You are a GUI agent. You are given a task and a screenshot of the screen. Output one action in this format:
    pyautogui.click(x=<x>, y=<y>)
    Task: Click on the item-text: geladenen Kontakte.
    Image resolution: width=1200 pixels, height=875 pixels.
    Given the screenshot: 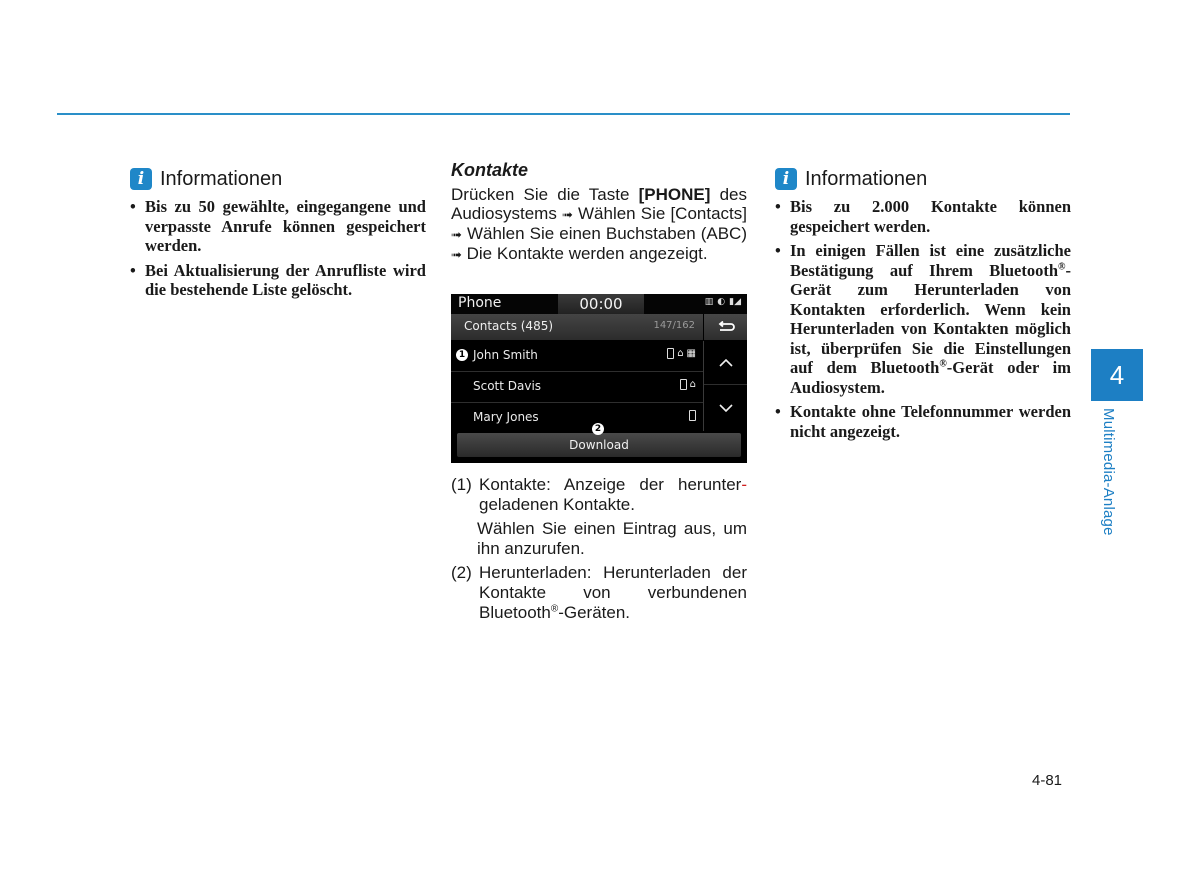 What is the action you would take?
    pyautogui.click(x=557, y=504)
    